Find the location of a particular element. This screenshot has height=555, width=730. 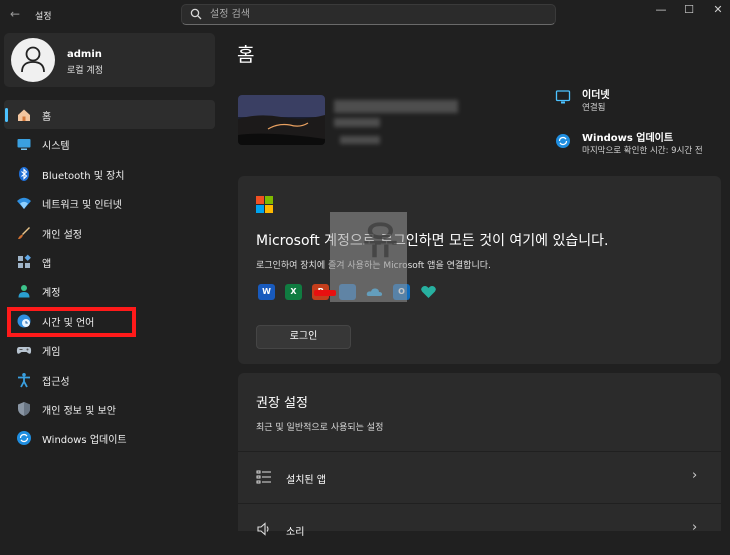

selection-indicator is located at coordinates (6, 115).